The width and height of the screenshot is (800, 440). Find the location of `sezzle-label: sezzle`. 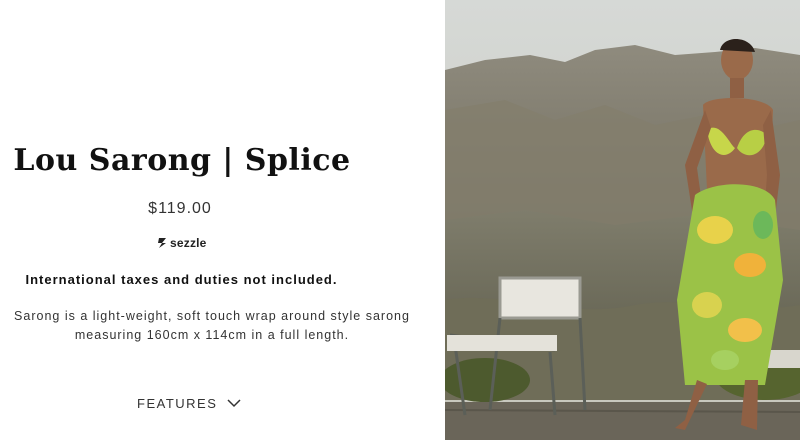

sezzle-label: sezzle is located at coordinates (188, 243).